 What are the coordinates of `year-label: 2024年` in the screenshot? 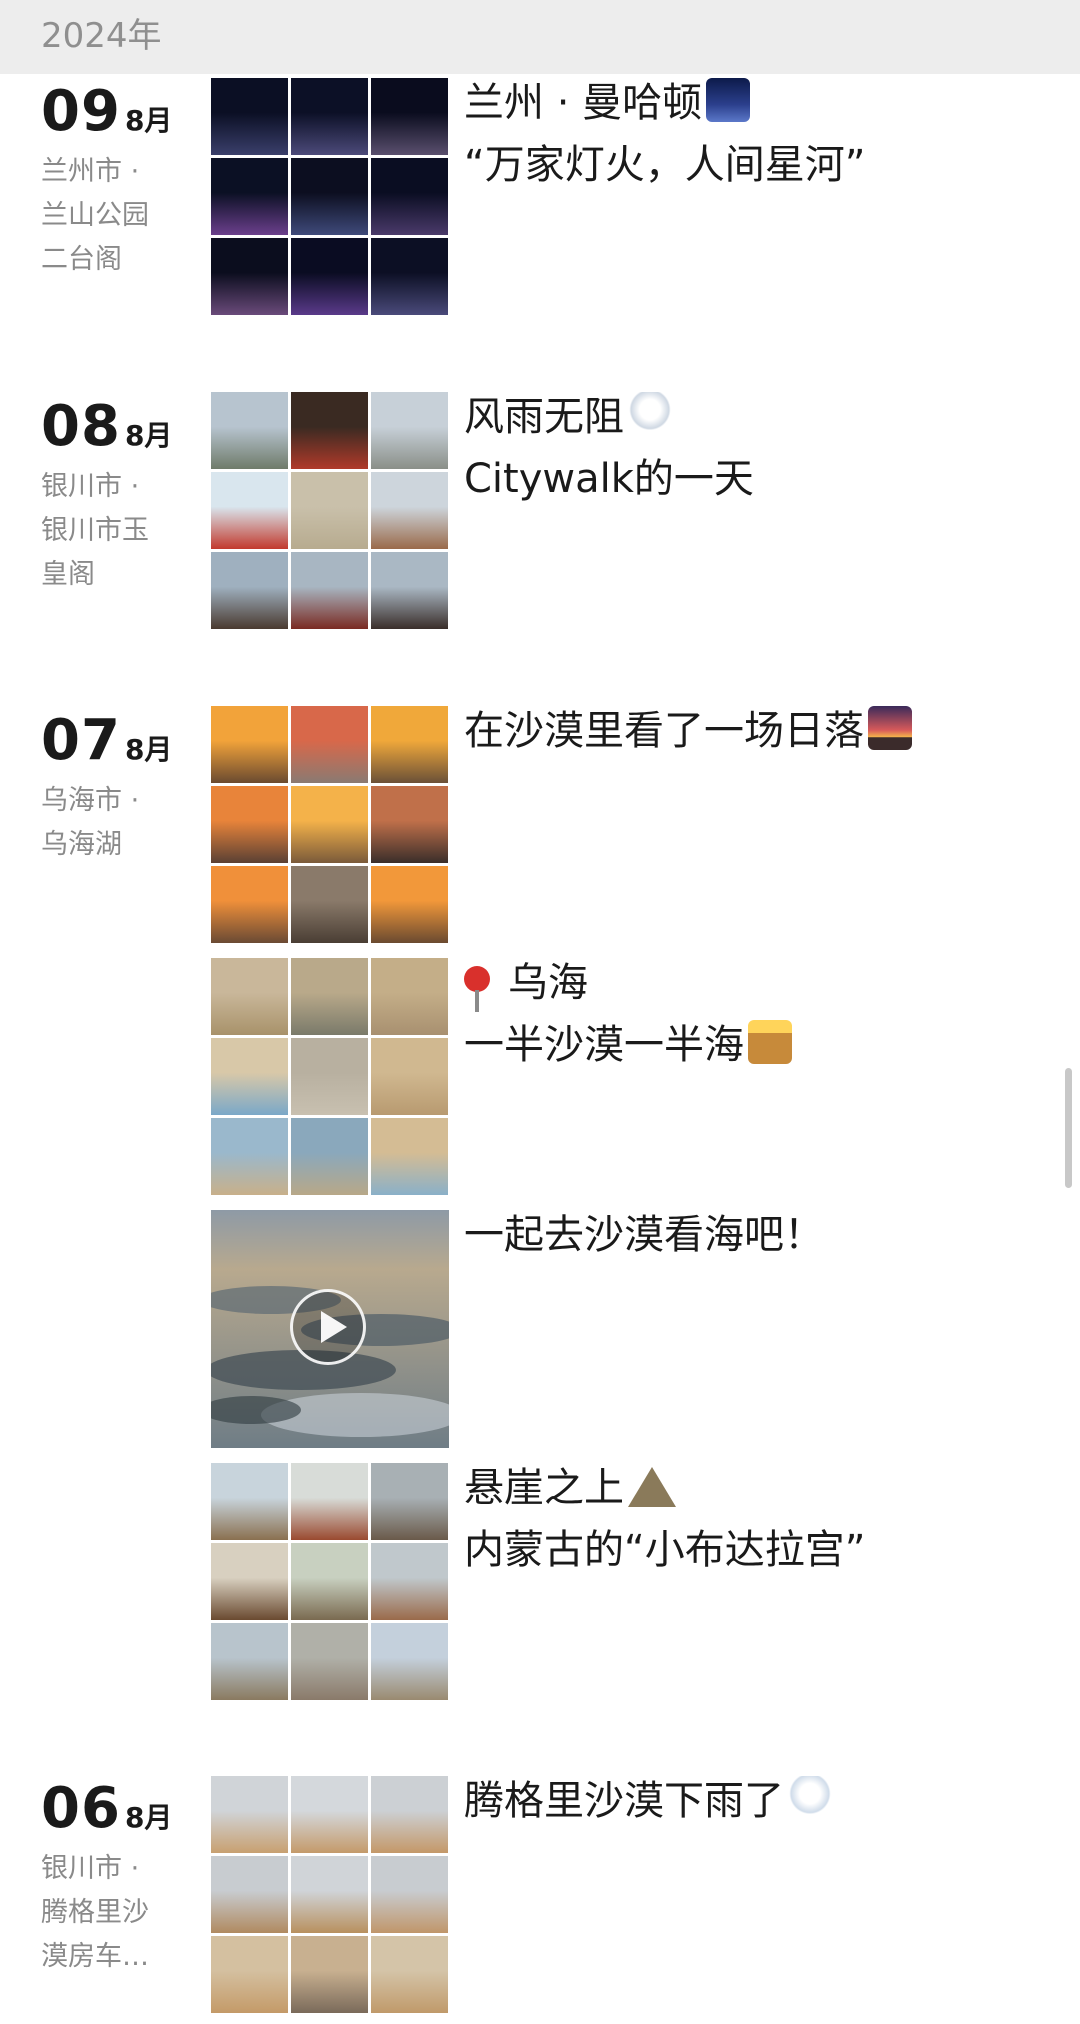 It's located at (101, 36).